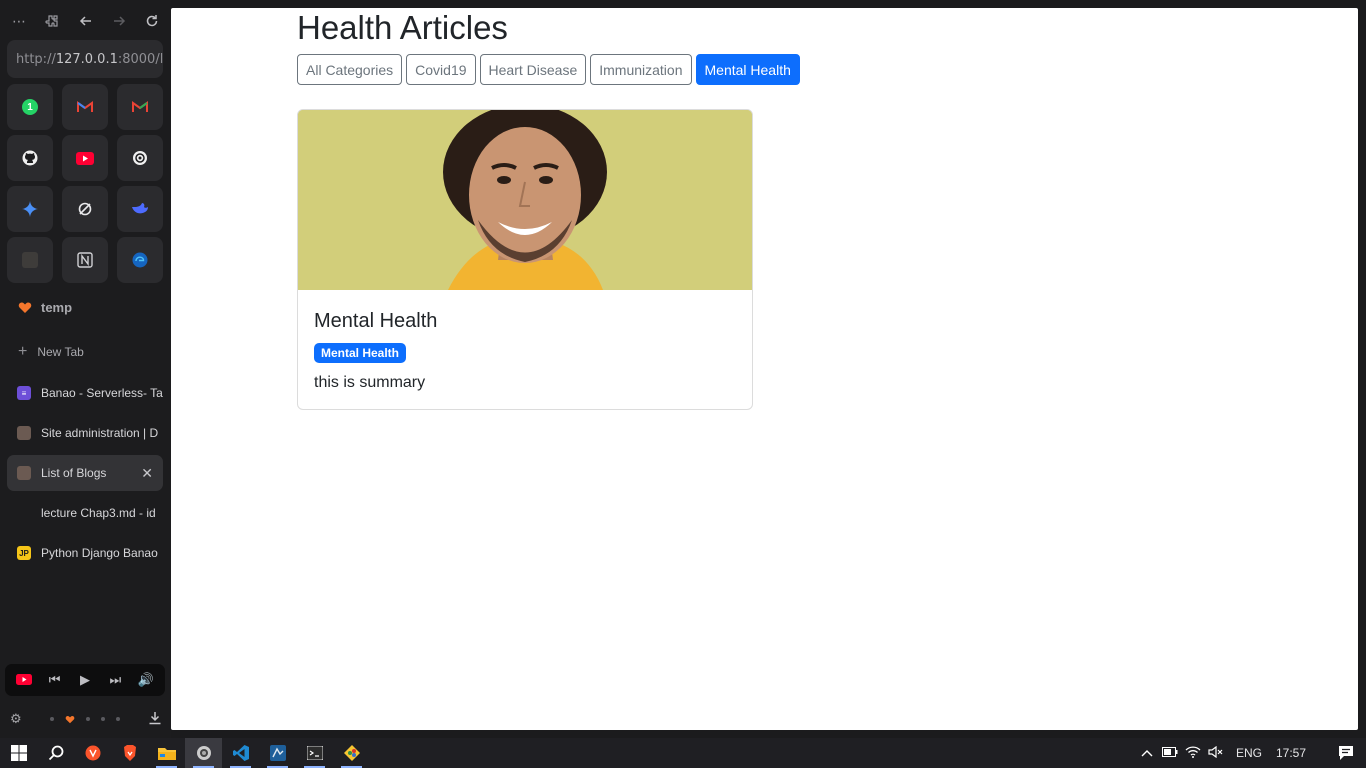 This screenshot has width=1366, height=768. Describe the element at coordinates (23, 351) in the screenshot. I see `plus-icon: +` at that location.